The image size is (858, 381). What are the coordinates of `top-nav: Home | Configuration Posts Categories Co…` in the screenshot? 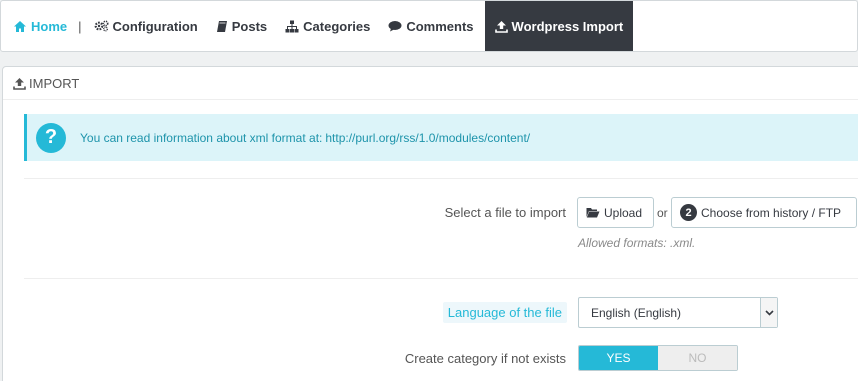 It's located at (429, 26).